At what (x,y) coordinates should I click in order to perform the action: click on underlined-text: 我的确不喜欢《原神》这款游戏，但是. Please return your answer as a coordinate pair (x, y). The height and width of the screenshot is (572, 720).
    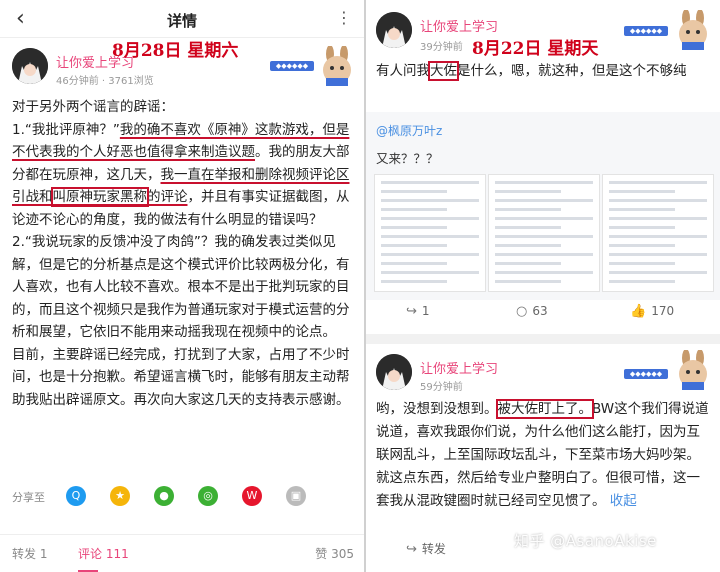
    Looking at the image, I should click on (234, 129).